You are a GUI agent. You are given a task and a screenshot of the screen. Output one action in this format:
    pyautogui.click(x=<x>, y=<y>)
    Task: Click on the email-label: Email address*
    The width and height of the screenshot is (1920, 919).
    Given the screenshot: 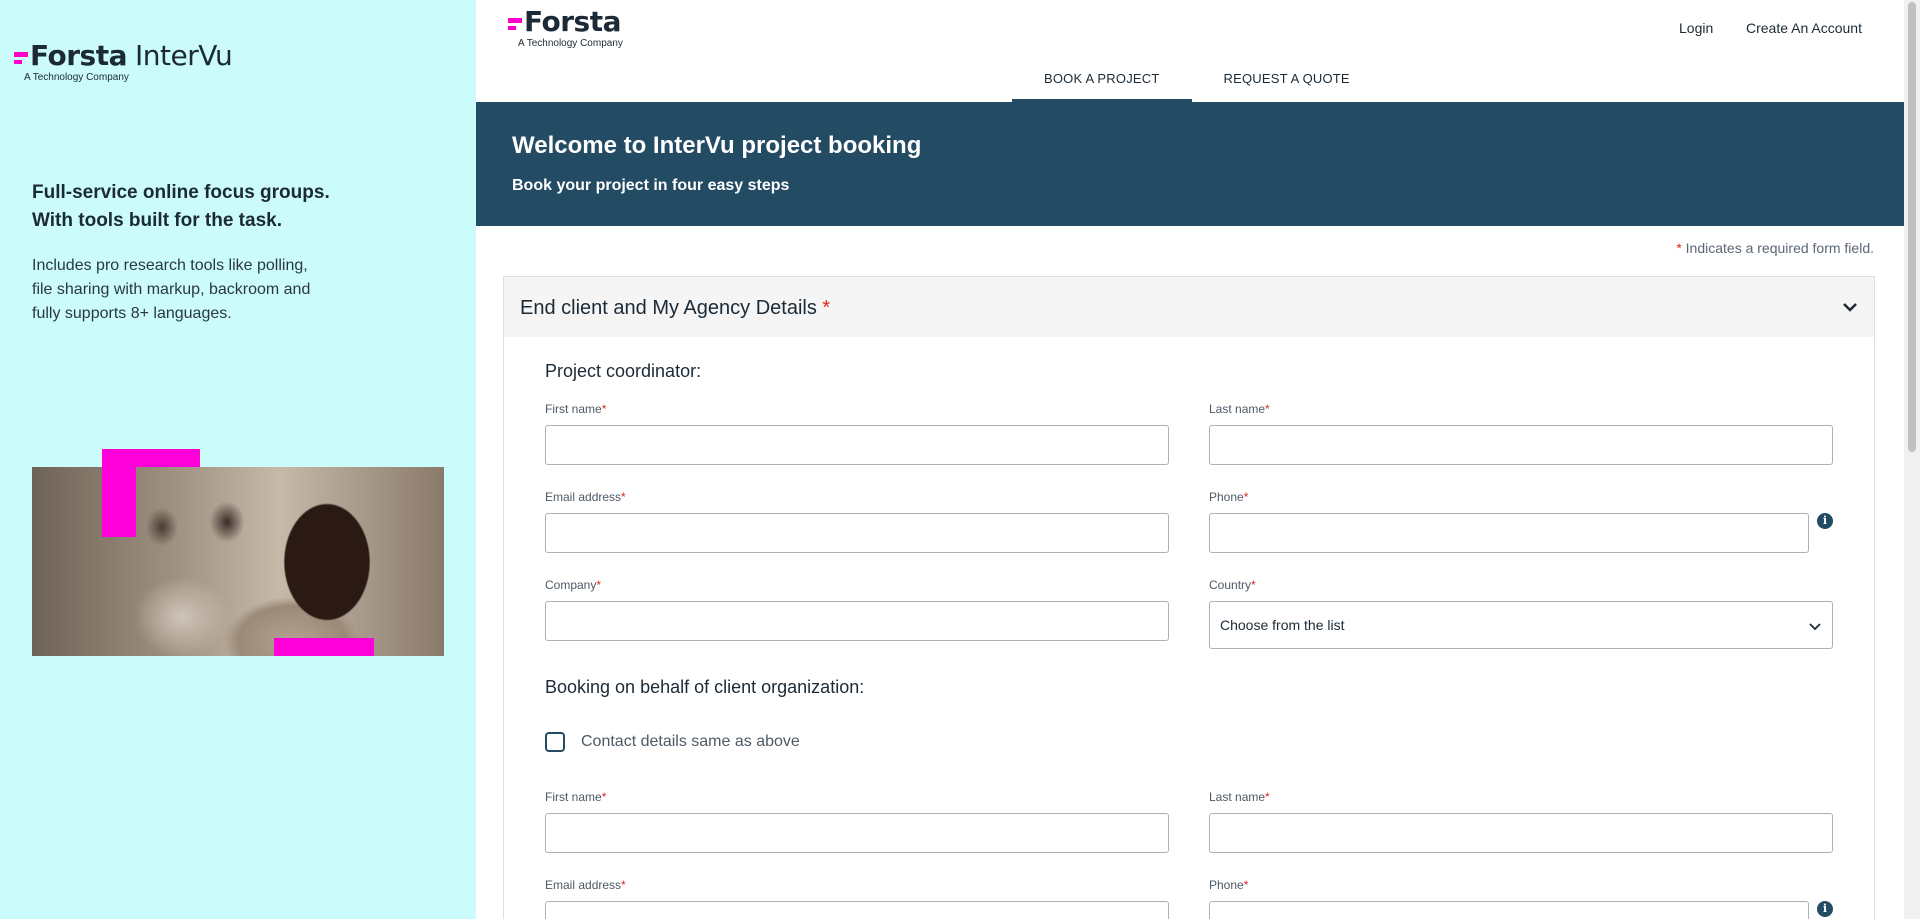 What is the action you would take?
    pyautogui.click(x=585, y=497)
    